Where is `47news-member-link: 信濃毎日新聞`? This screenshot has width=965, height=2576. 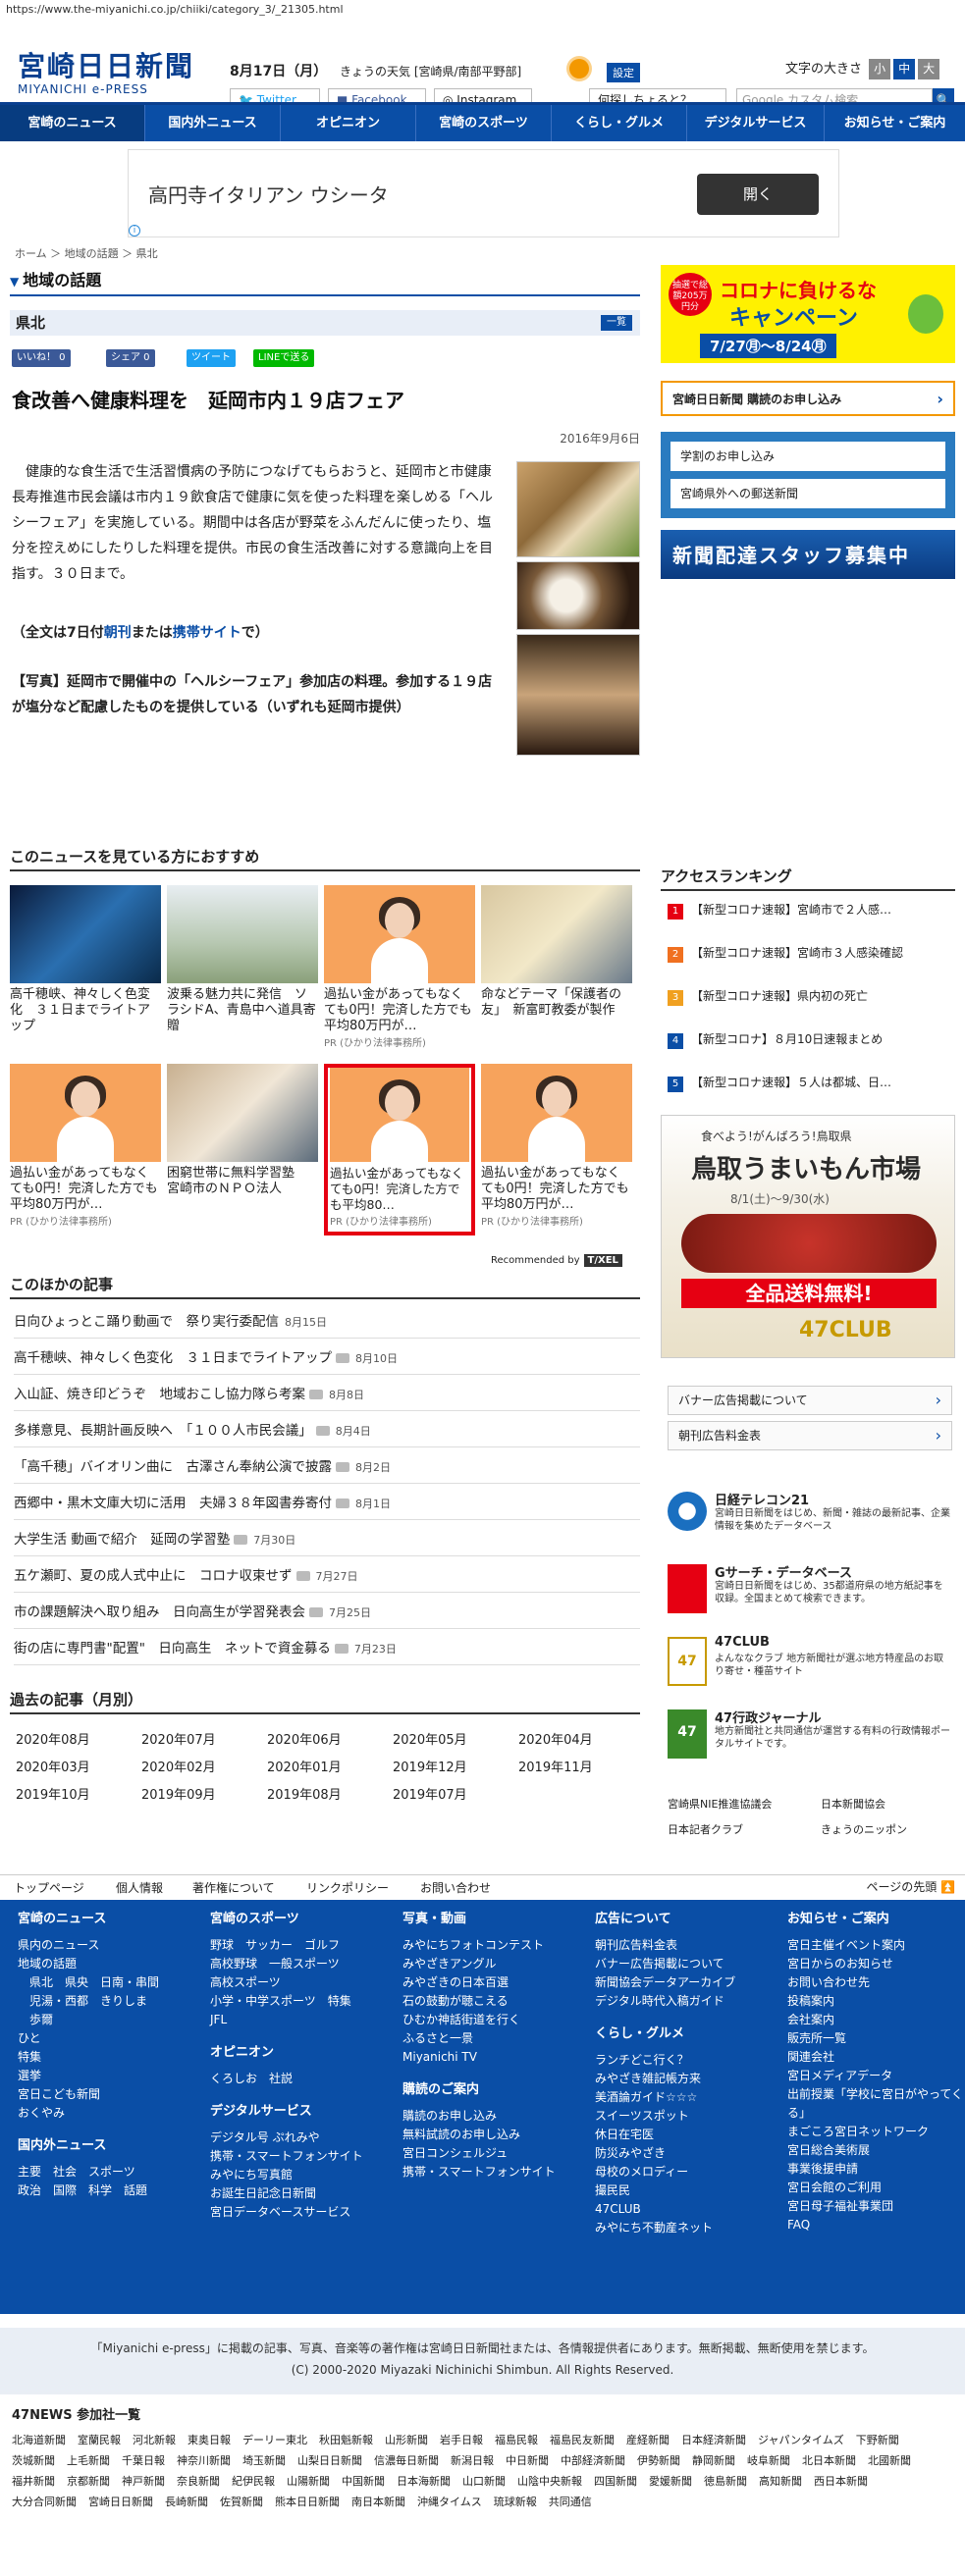
47news-member-link: 信濃毎日新聞 is located at coordinates (406, 2460).